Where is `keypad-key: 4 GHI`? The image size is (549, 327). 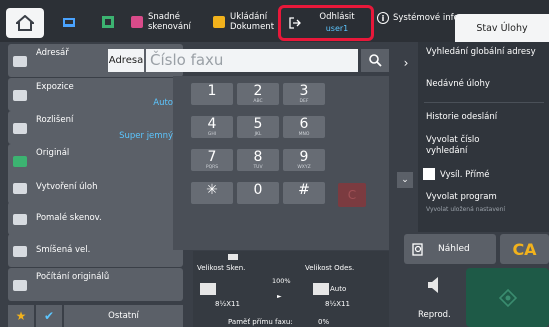
keypad-key: 4 GHI is located at coordinates (212, 127).